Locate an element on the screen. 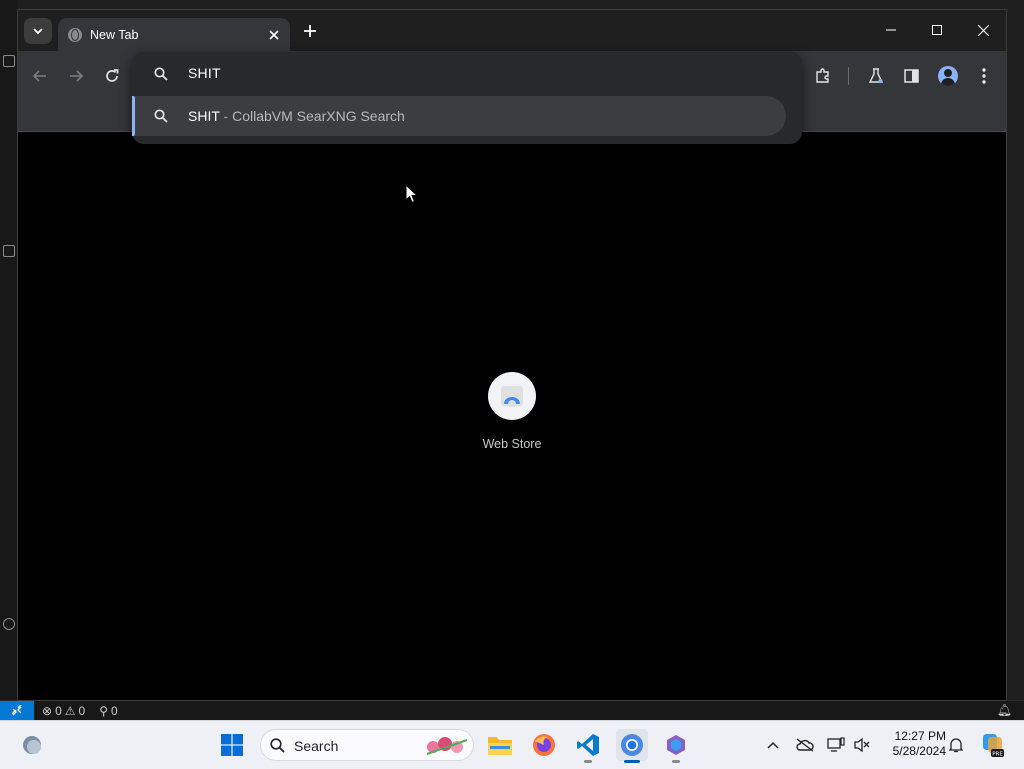  chrome-button is located at coordinates (632, 746).